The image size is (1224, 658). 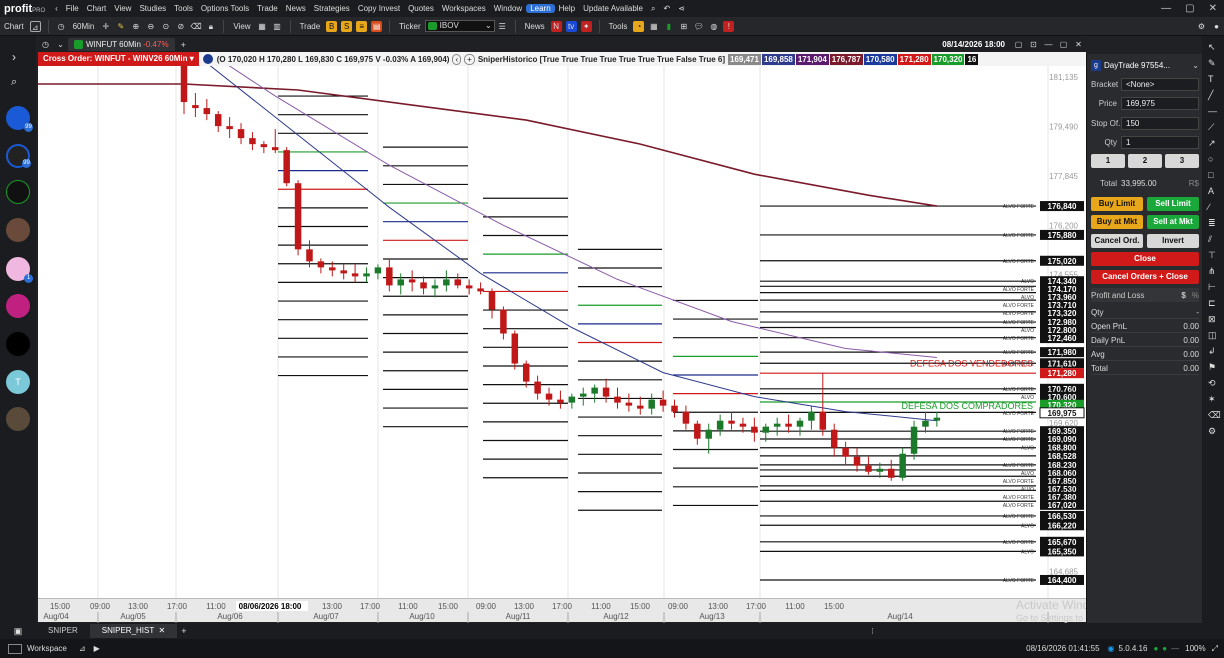 I want to click on collapse-indicator-icon: ‹, so click(x=457, y=59).